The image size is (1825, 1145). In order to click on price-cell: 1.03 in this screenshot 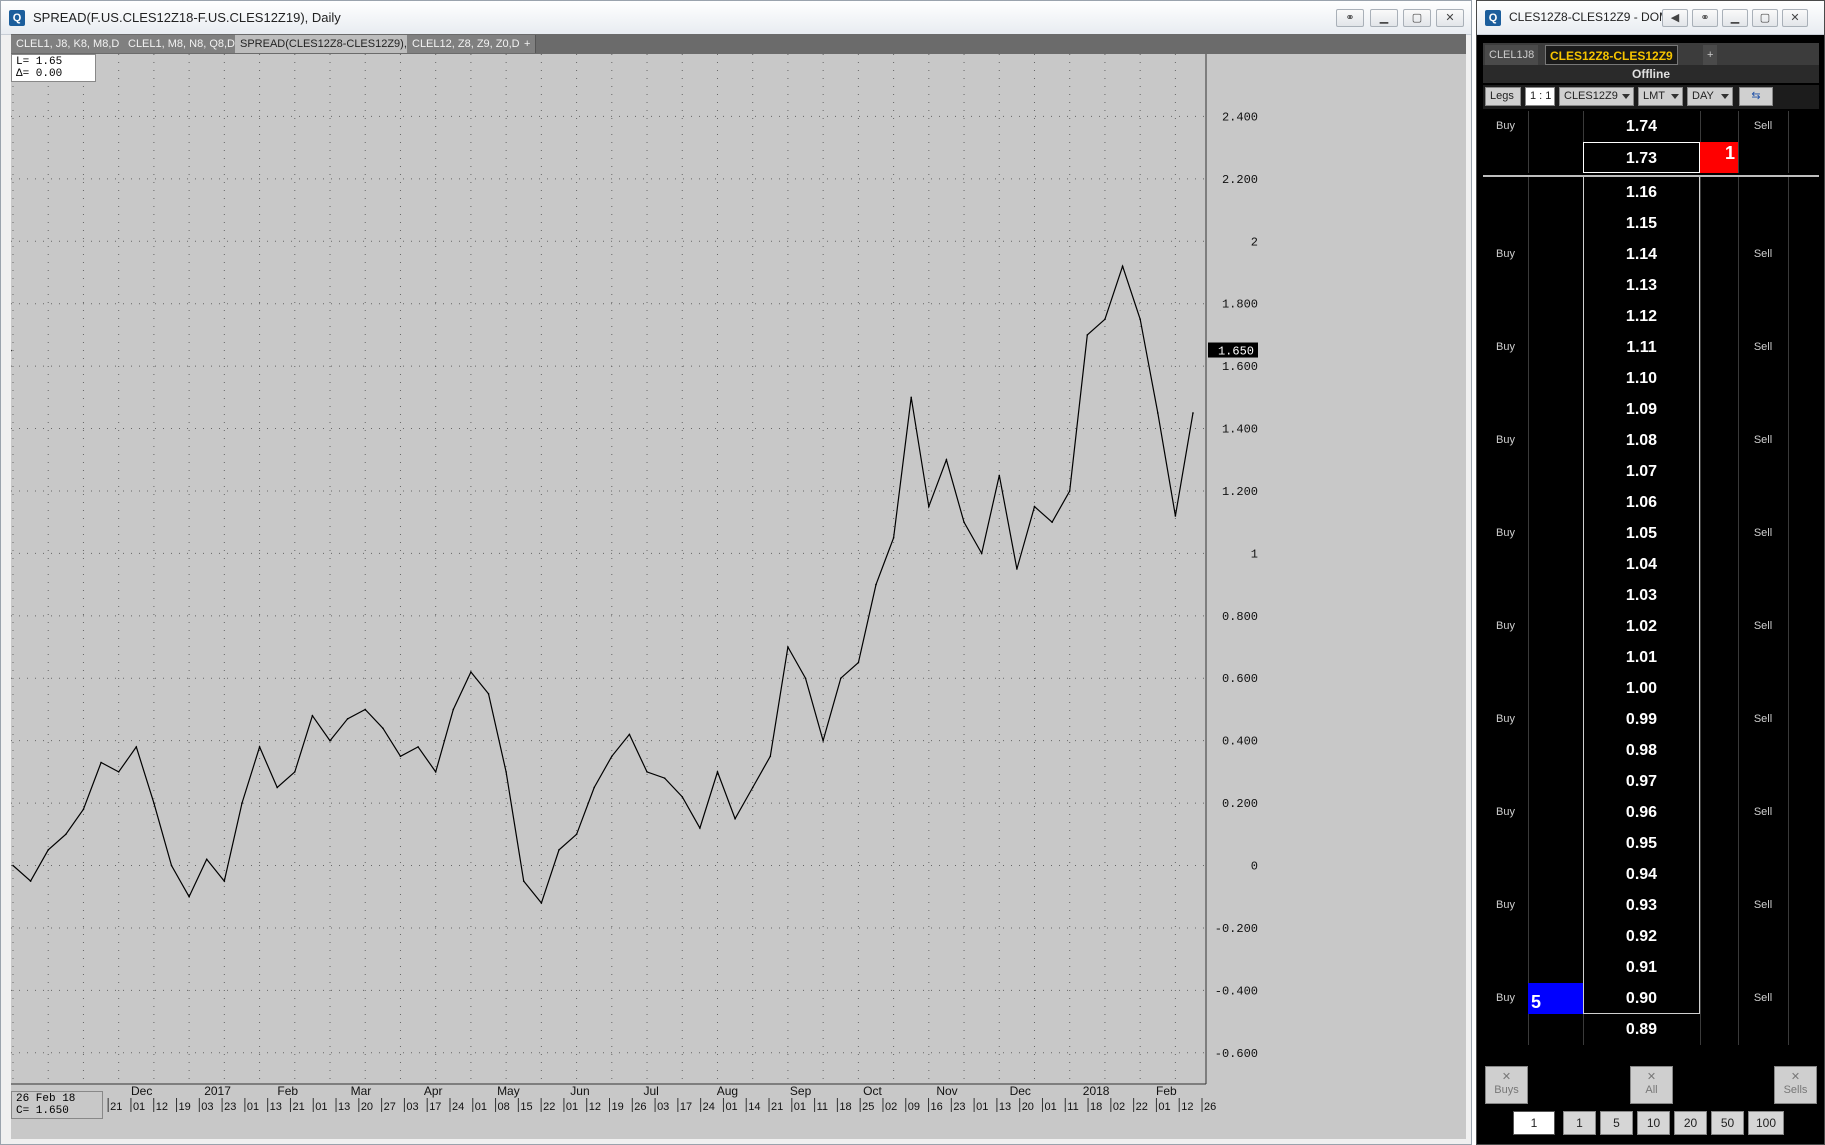, I will do `click(1641, 595)`.